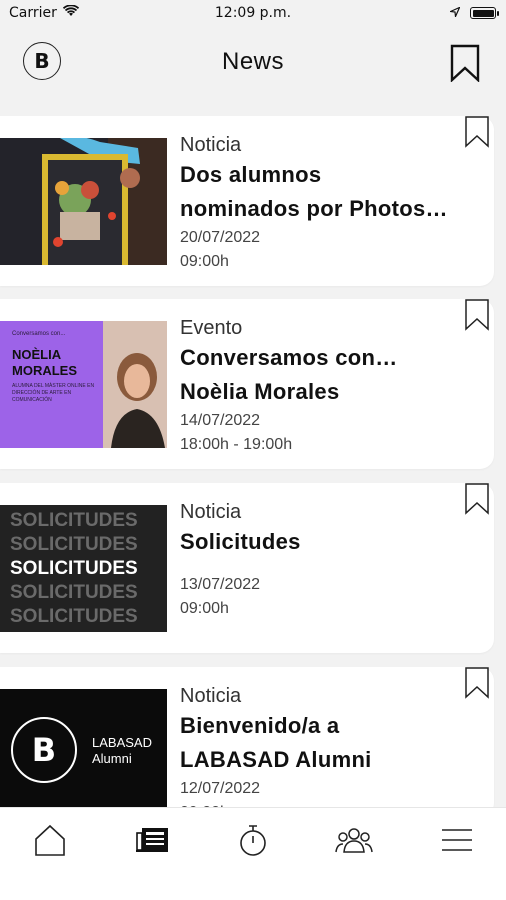  What do you see at coordinates (251, 174) in the screenshot?
I see `card-title-line-1: Dos alumnos` at bounding box center [251, 174].